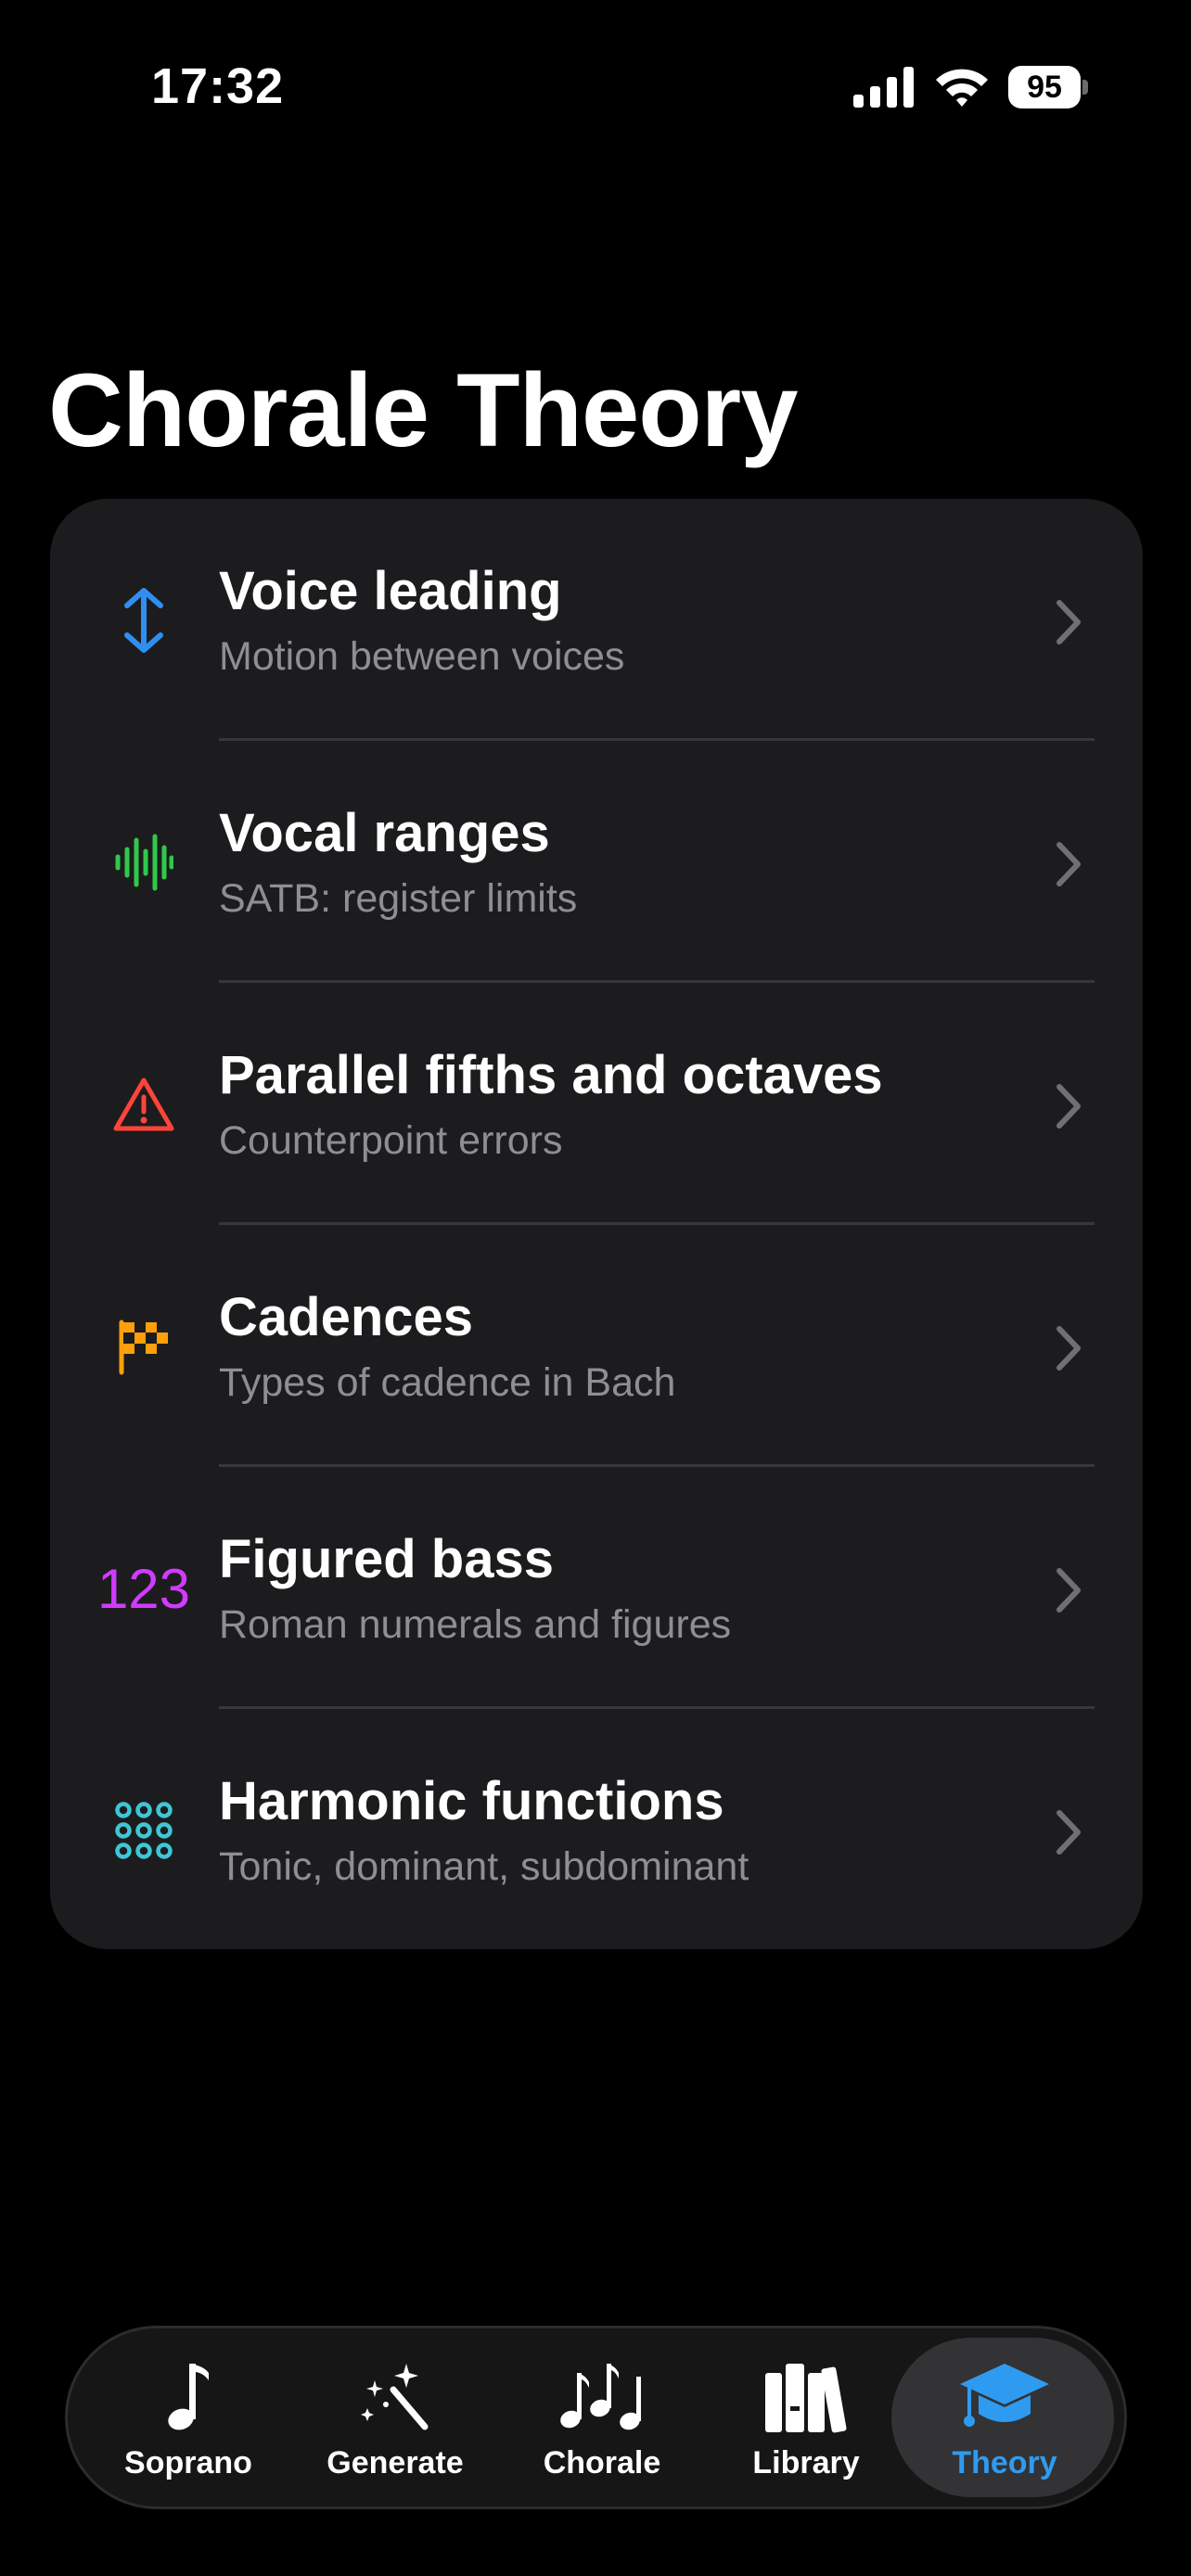 Image resolution: width=1191 pixels, height=2576 pixels. I want to click on topic-title: Voice leading, so click(390, 591).